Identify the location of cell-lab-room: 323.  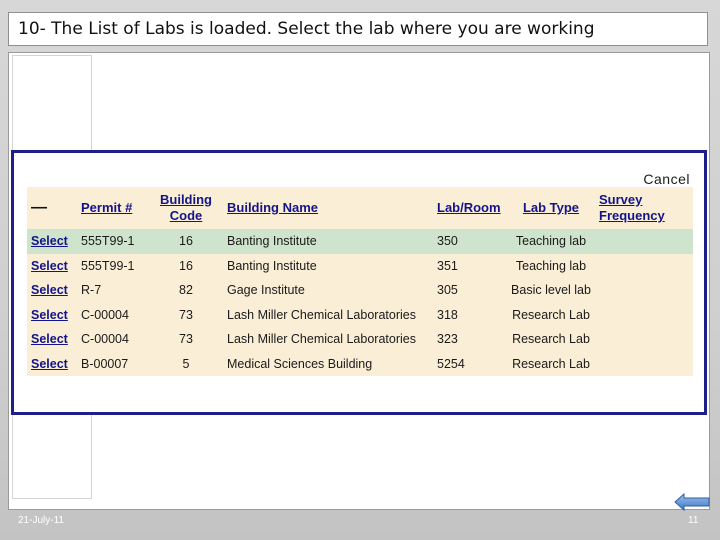
(470, 339).